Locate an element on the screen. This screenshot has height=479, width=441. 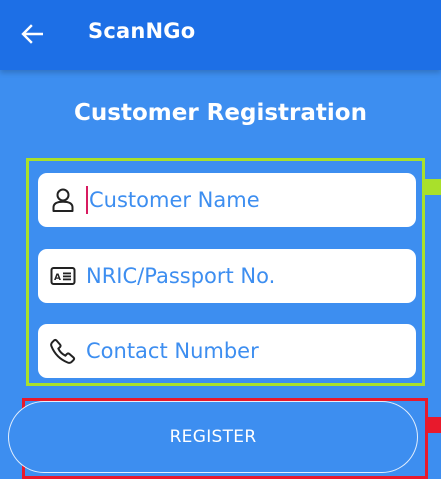
customer-name-placeholder: Customer Name is located at coordinates (174, 200).